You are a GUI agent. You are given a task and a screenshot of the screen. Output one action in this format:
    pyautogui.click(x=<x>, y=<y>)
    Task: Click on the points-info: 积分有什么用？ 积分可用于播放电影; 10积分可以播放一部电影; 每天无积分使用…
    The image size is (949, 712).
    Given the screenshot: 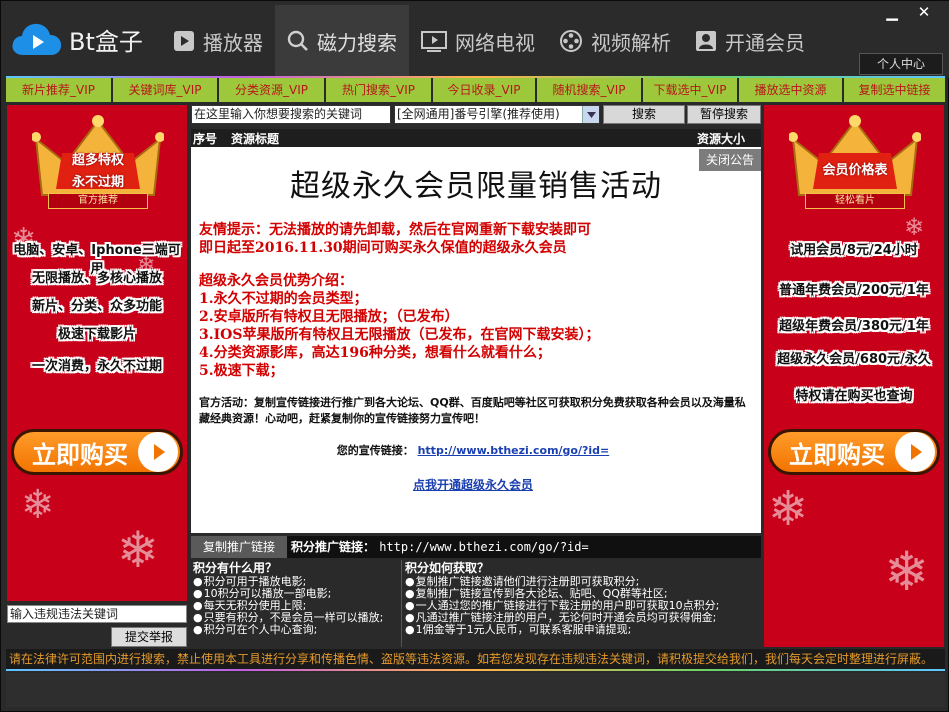 What is the action you would take?
    pyautogui.click(x=476, y=603)
    